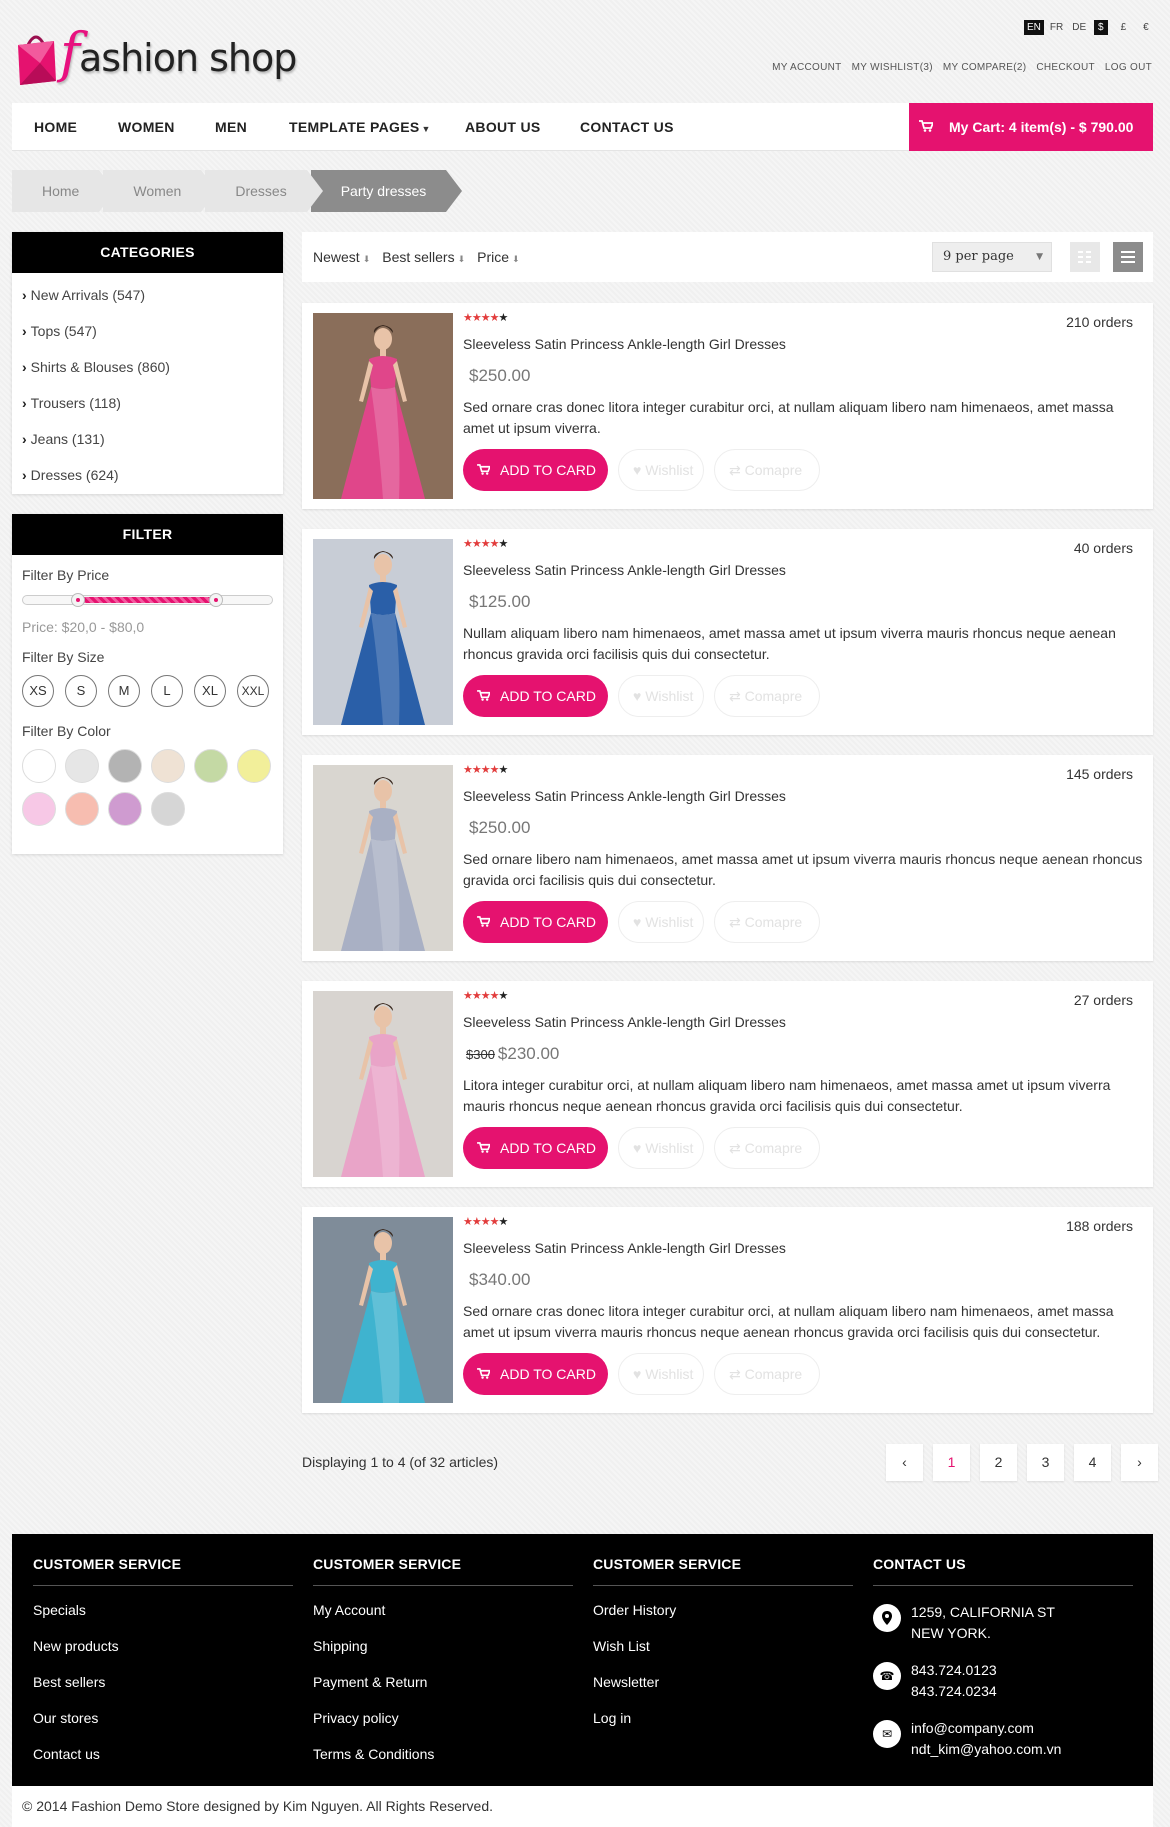 The image size is (1170, 1827). I want to click on pagination-page-3: 3, so click(1045, 1462).